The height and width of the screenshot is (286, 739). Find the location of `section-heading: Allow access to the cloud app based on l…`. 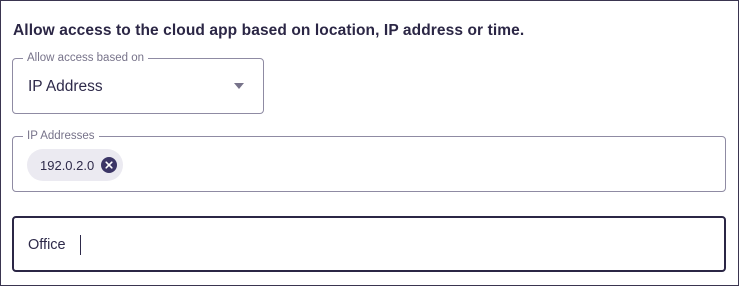

section-heading: Allow access to the cloud app based on l… is located at coordinates (269, 30).